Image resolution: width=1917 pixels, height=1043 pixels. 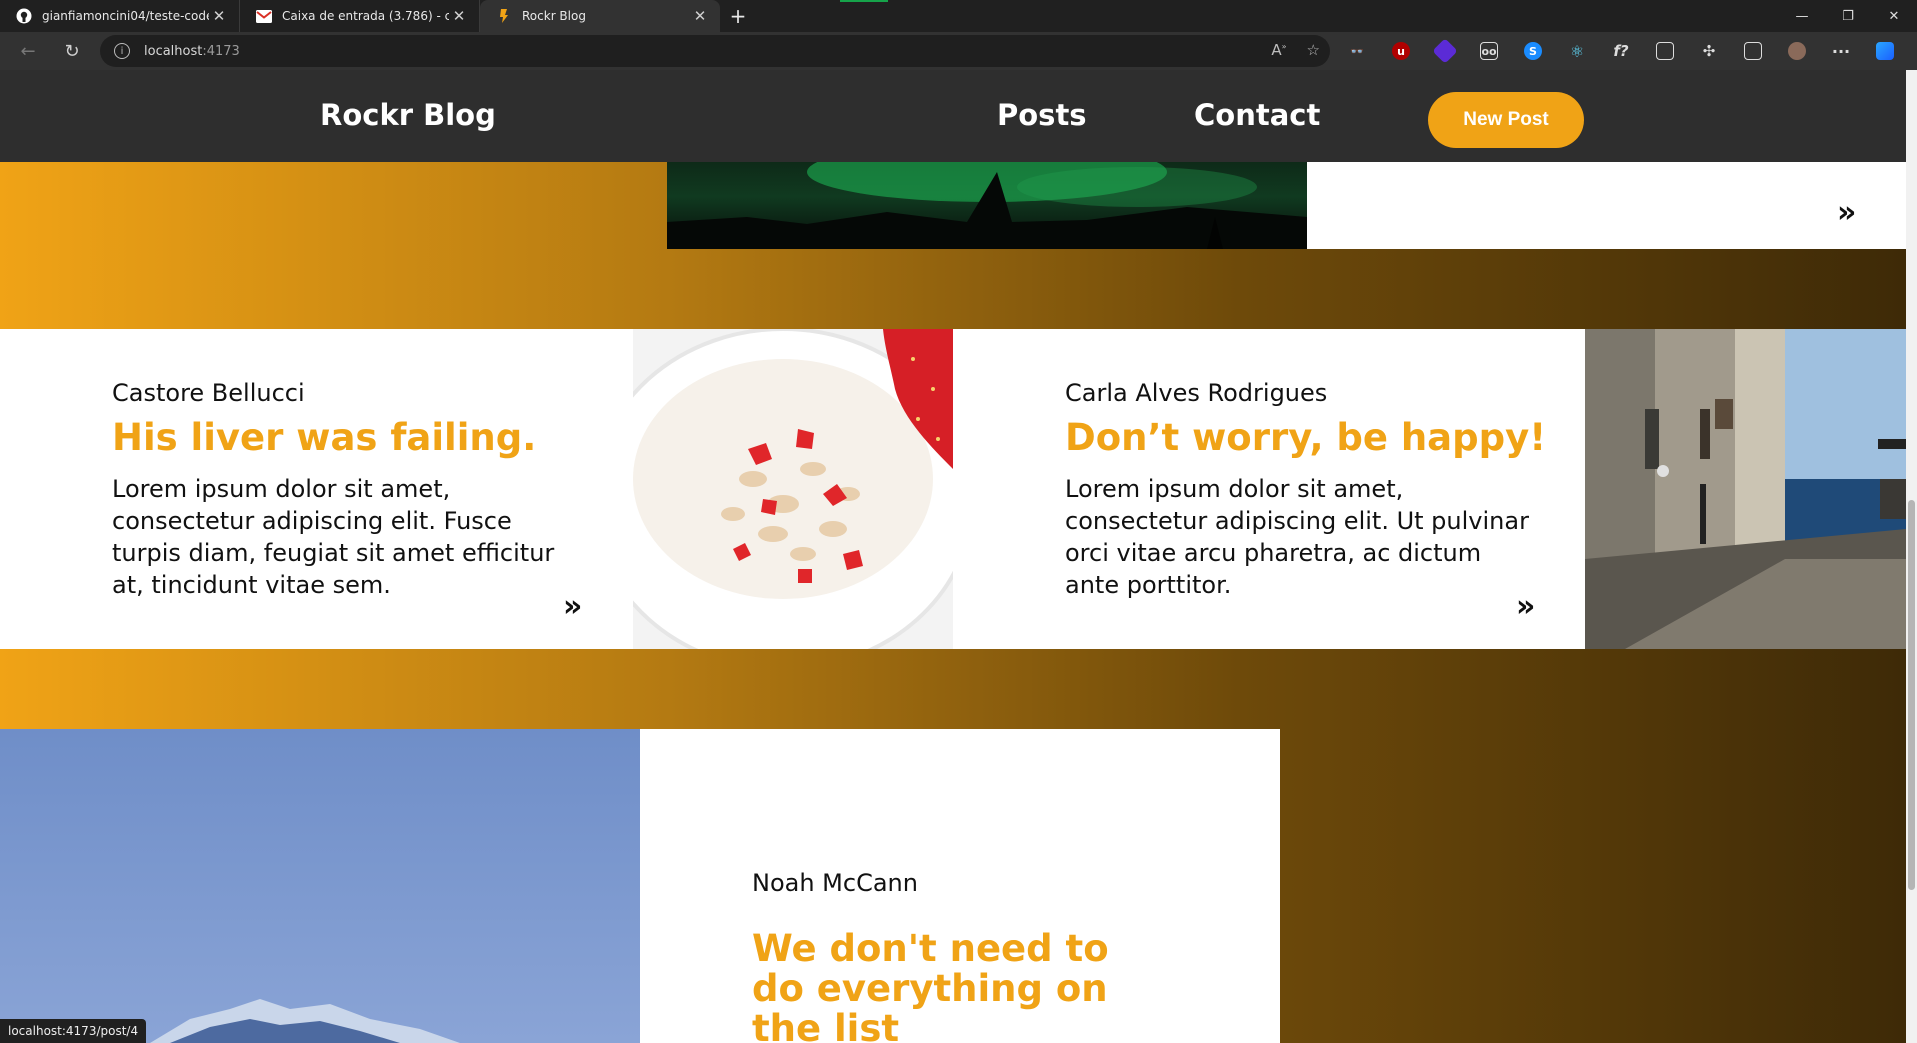 I want to click on profile-avatar, so click(x=1797, y=51).